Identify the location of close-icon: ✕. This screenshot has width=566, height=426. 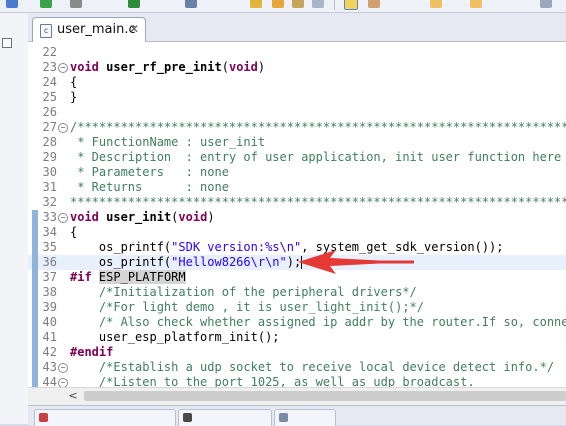
(134, 29).